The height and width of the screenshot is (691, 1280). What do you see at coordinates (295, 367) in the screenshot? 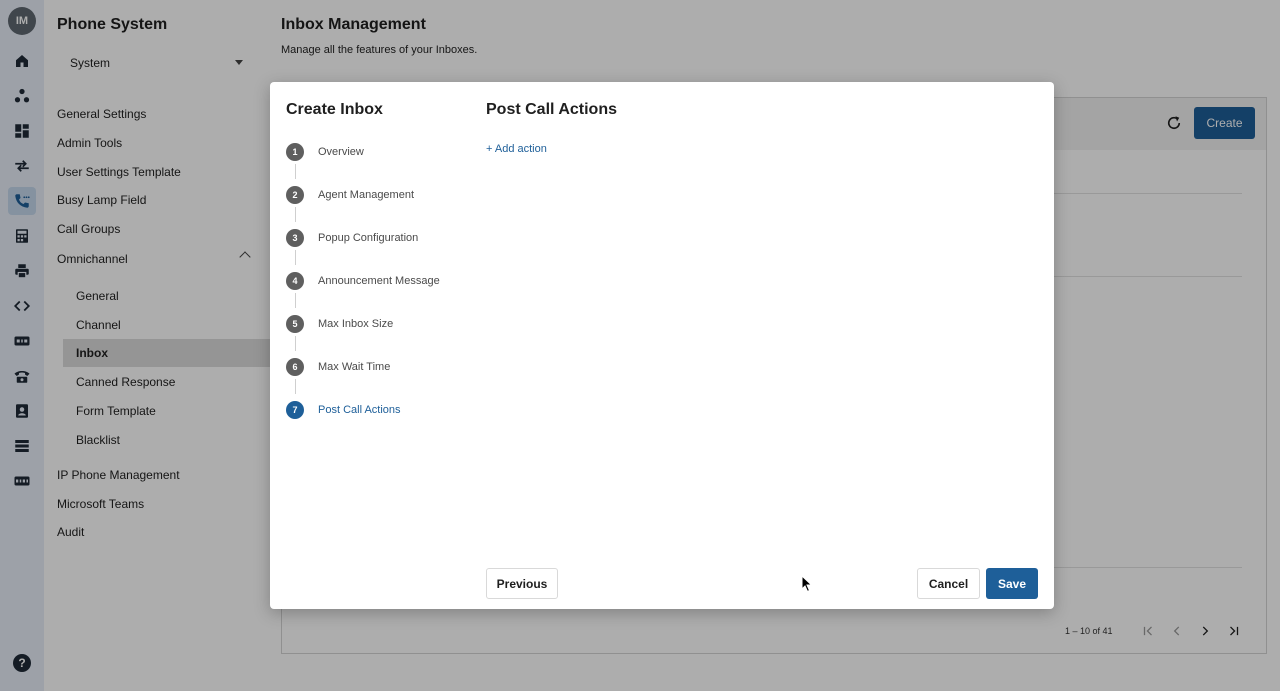
I see `step-number: 6` at bounding box center [295, 367].